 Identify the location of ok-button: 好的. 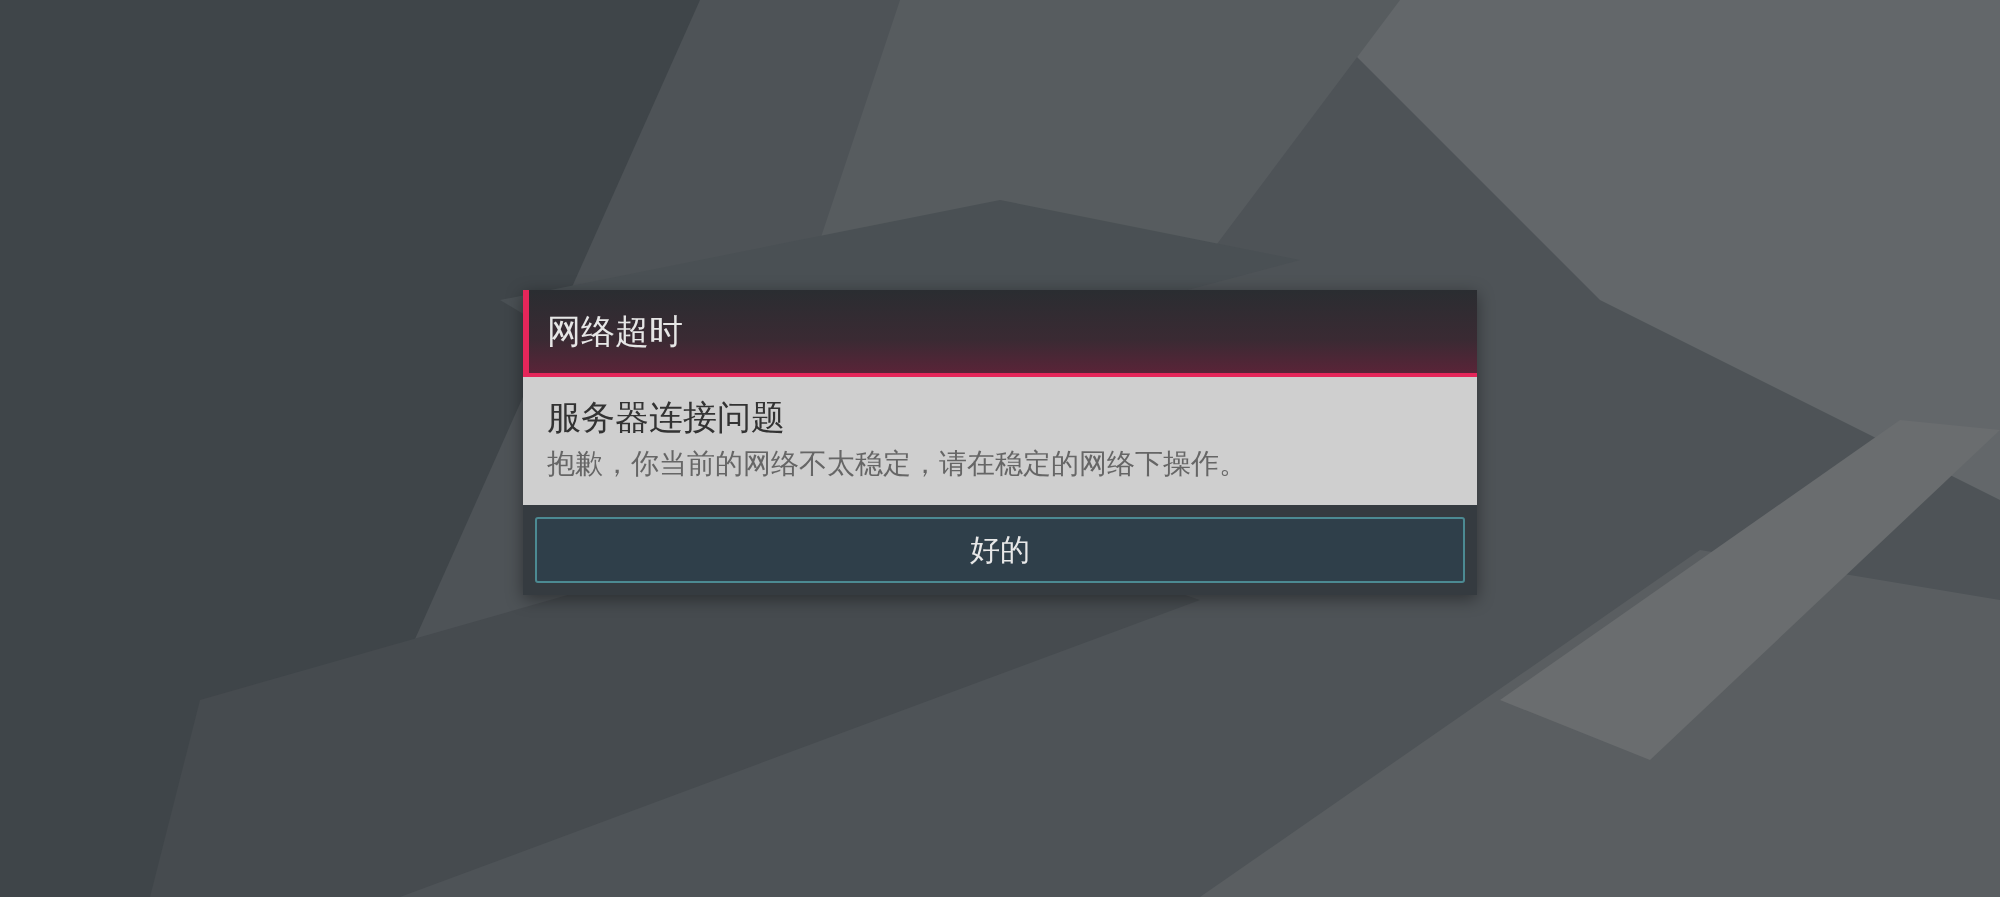
(1000, 550).